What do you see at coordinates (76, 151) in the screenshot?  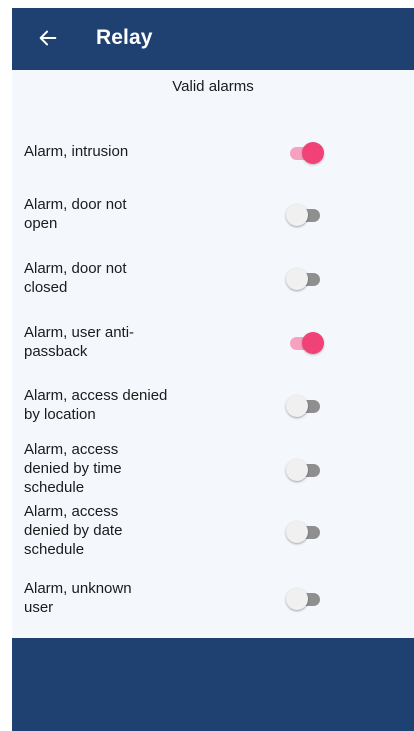 I see `alarm-label: Alarm, intrusion` at bounding box center [76, 151].